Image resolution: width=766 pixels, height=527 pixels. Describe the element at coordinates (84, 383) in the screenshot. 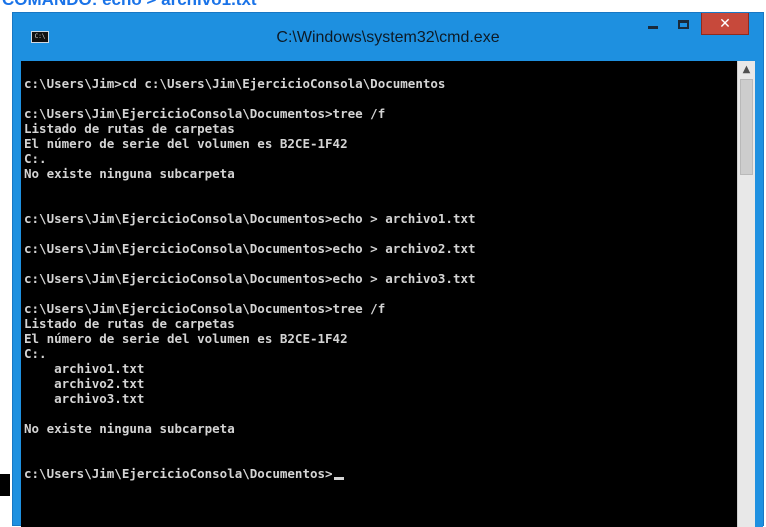

I see `console-line-text: archivo2.txt` at that location.